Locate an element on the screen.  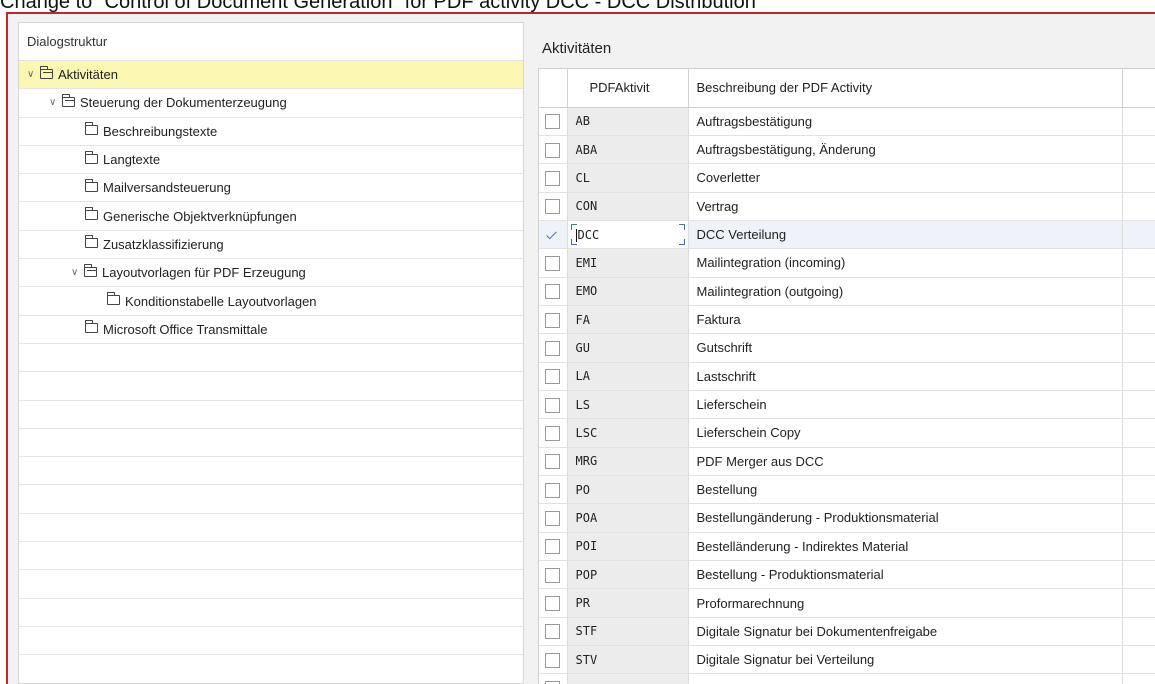
pdf-activity-description: Mailintegration (outgoing) is located at coordinates (905, 291).